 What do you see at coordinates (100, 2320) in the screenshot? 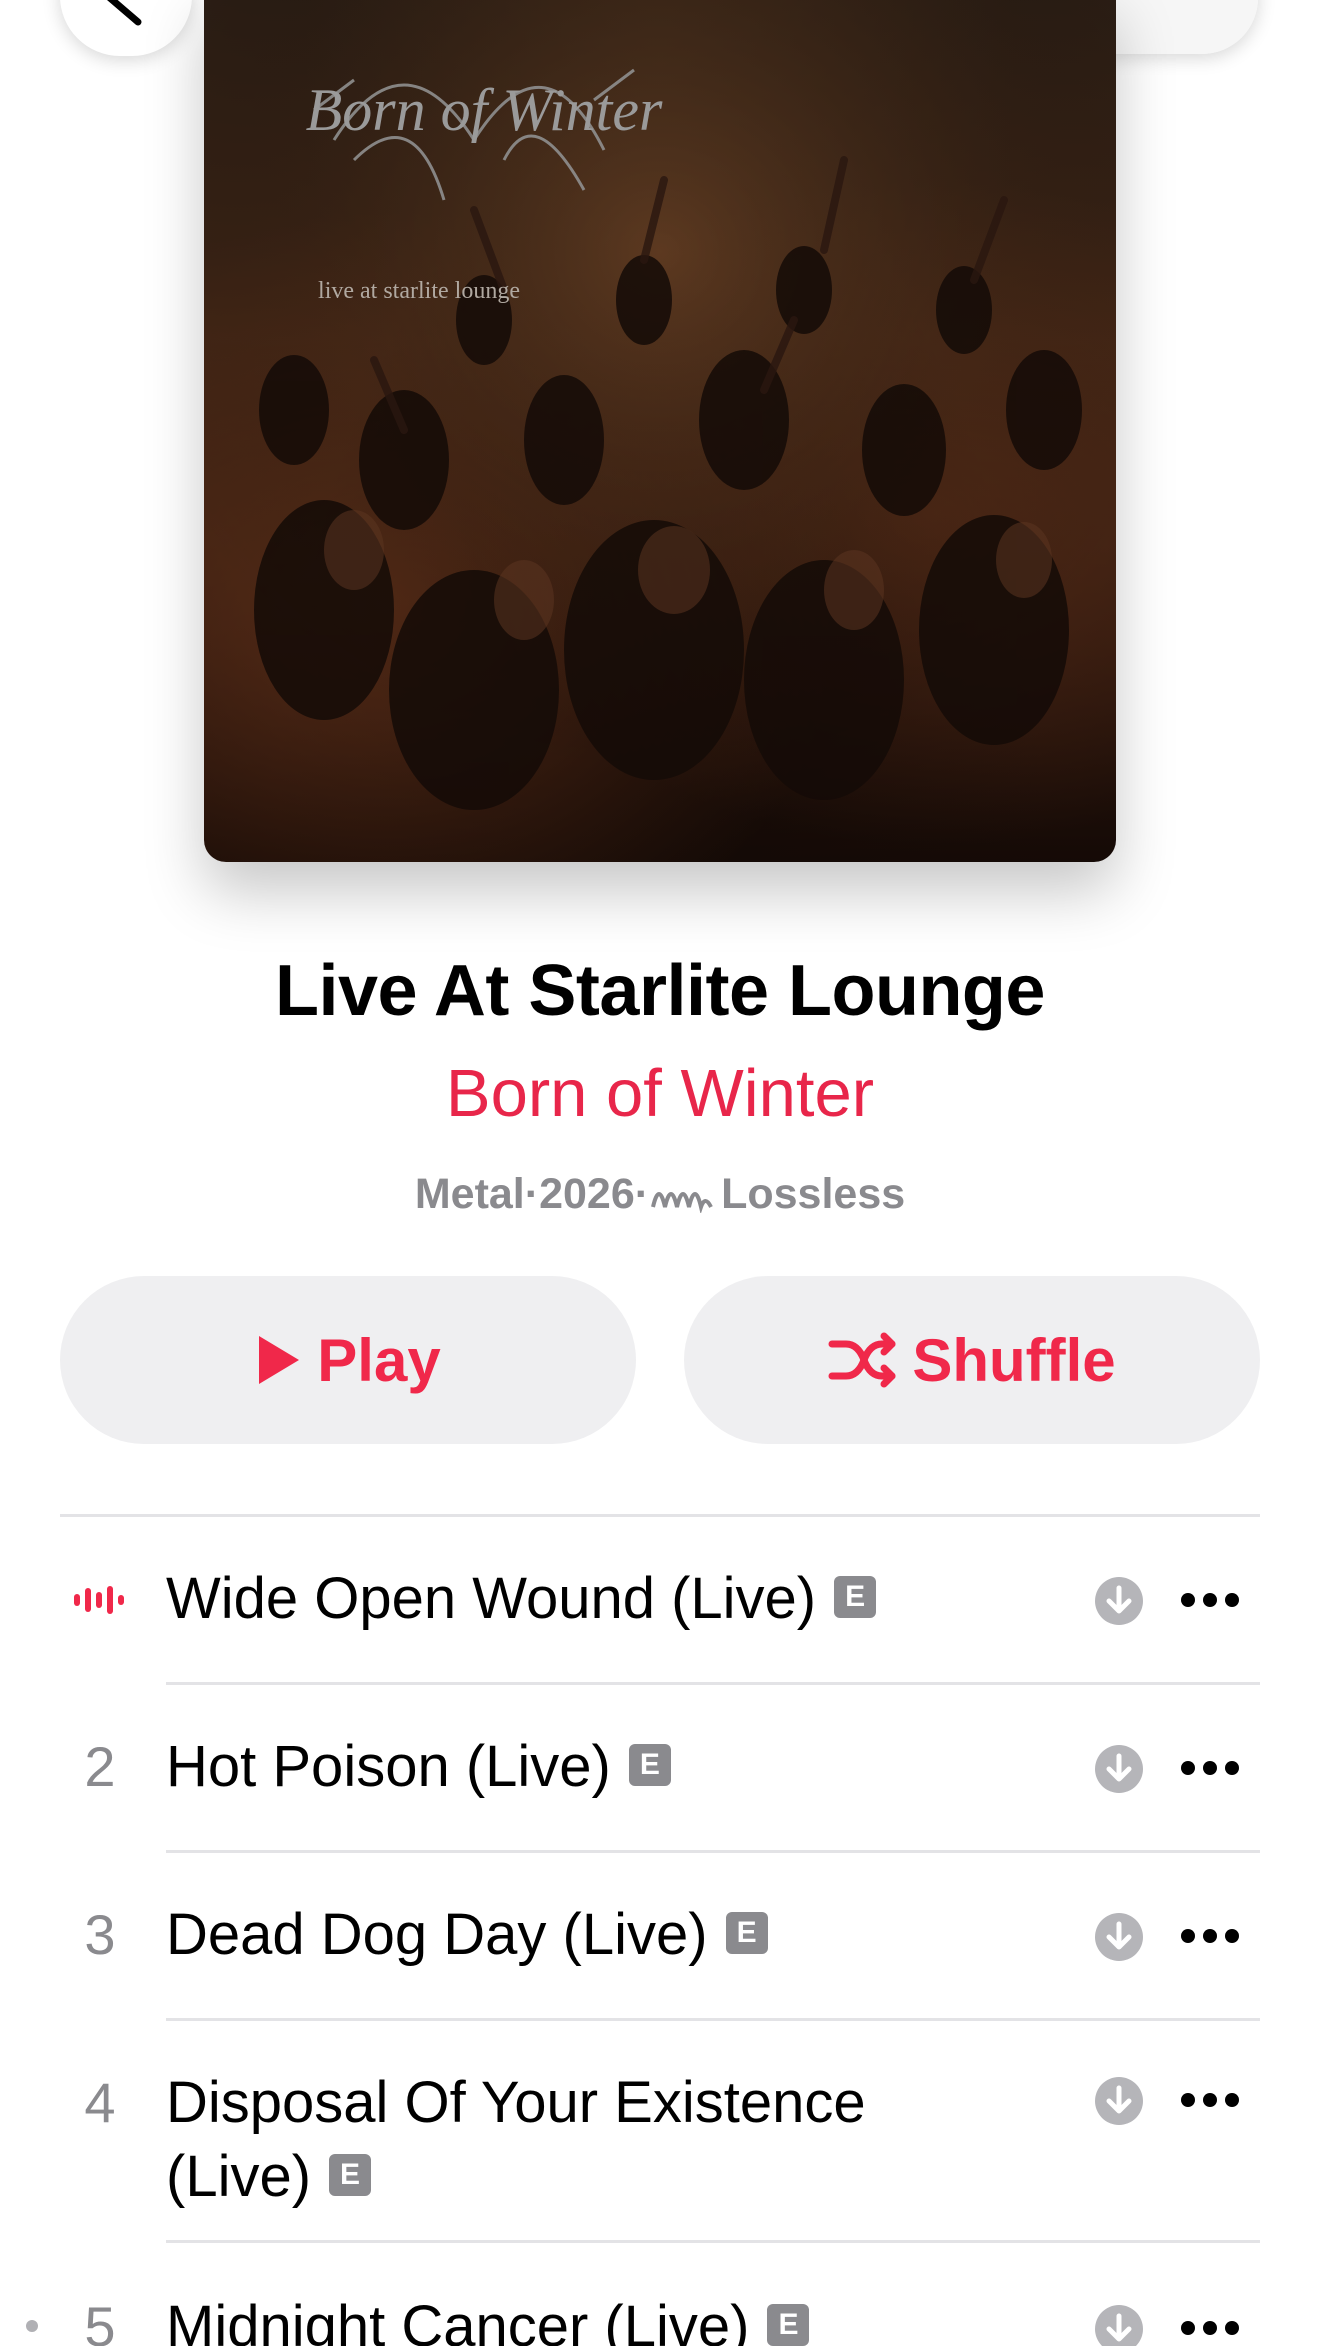
I see `track-number: 5` at bounding box center [100, 2320].